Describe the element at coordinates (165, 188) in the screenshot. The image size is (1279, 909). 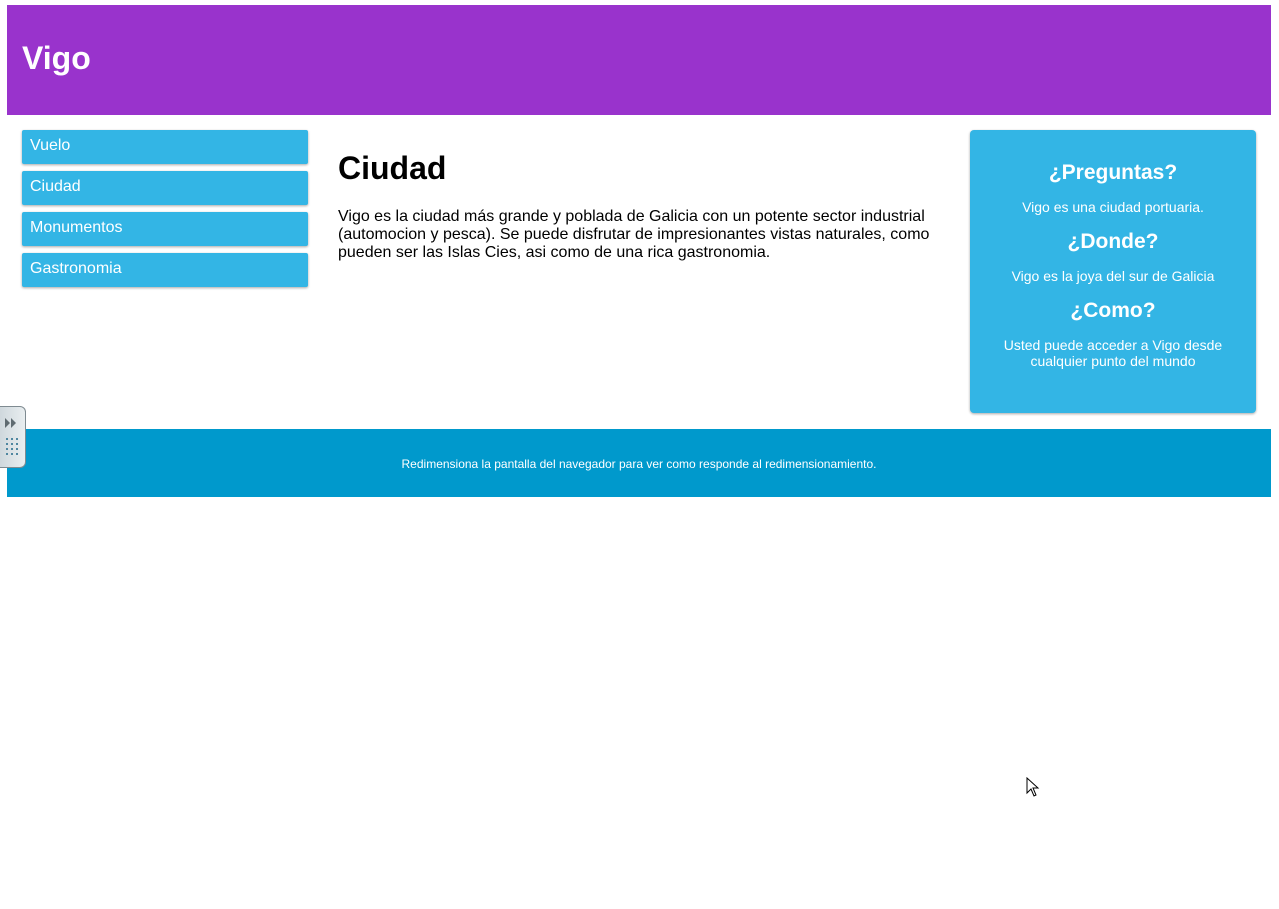
I see `menu-item-ciudad: Ciudad` at that location.